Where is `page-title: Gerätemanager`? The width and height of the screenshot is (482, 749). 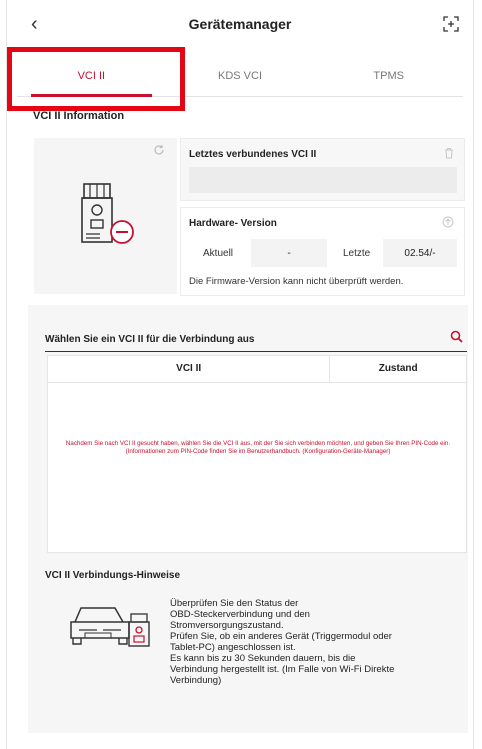
page-title: Gerätemanager is located at coordinates (240, 24).